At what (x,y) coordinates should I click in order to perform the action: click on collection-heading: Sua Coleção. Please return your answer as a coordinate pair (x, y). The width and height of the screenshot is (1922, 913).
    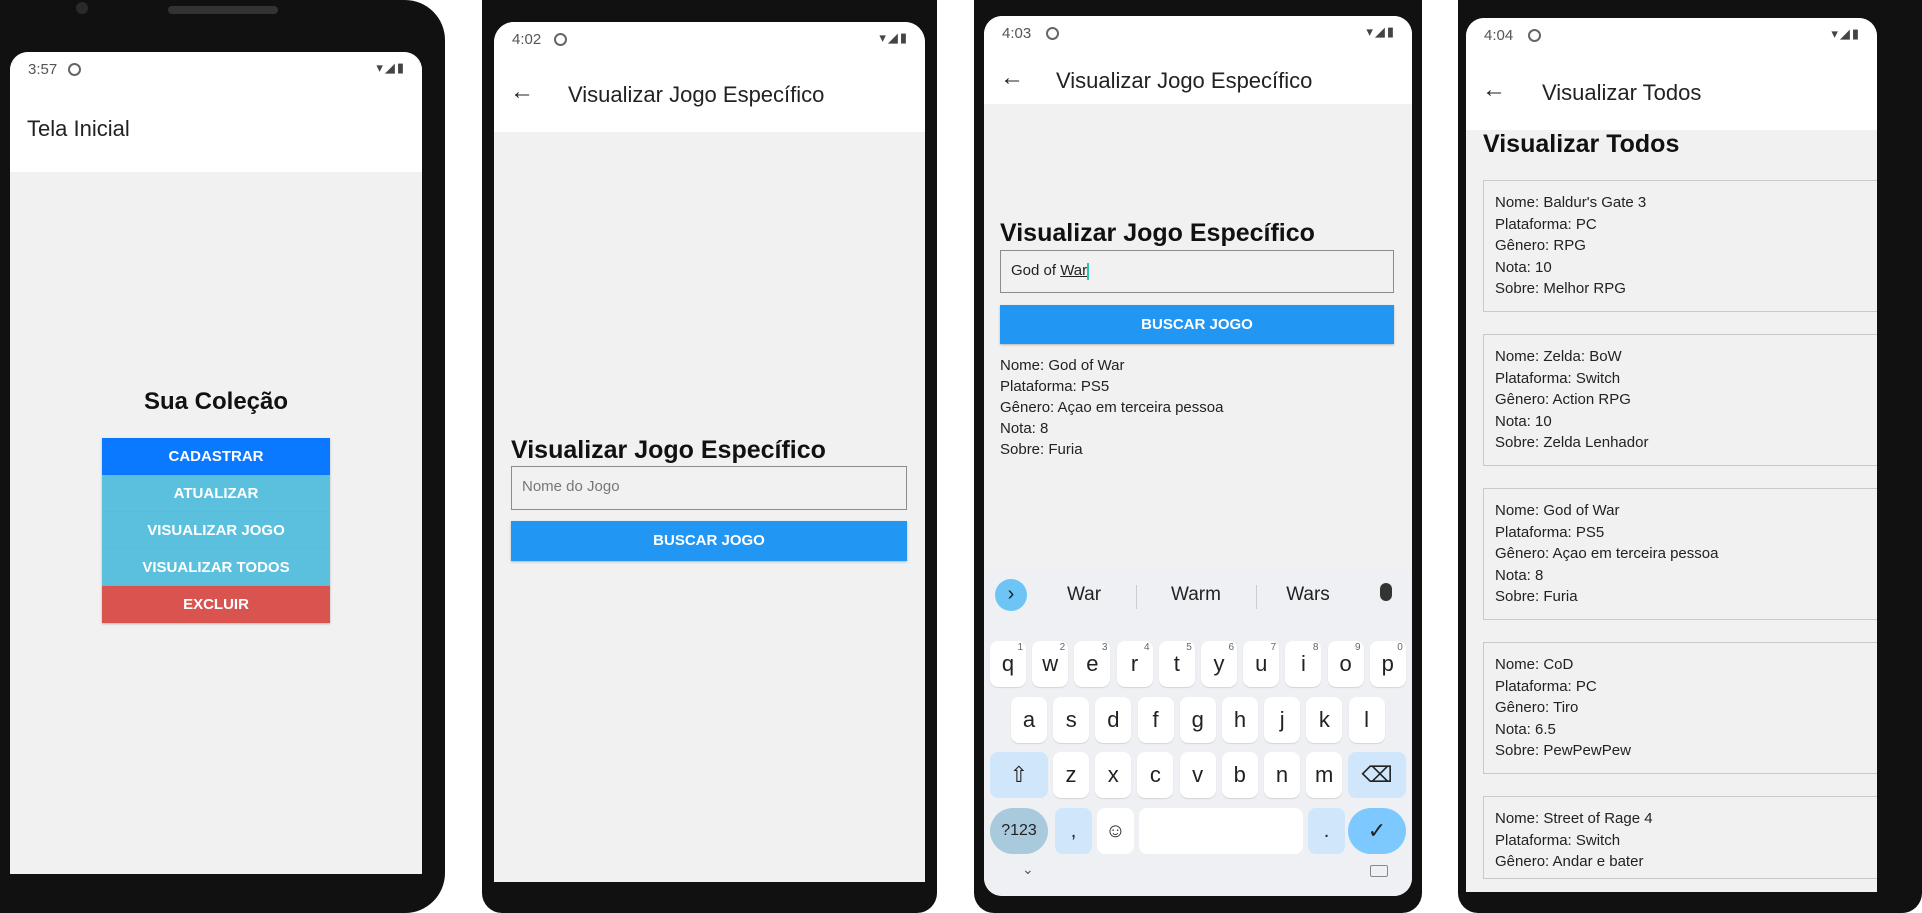
    Looking at the image, I should click on (216, 401).